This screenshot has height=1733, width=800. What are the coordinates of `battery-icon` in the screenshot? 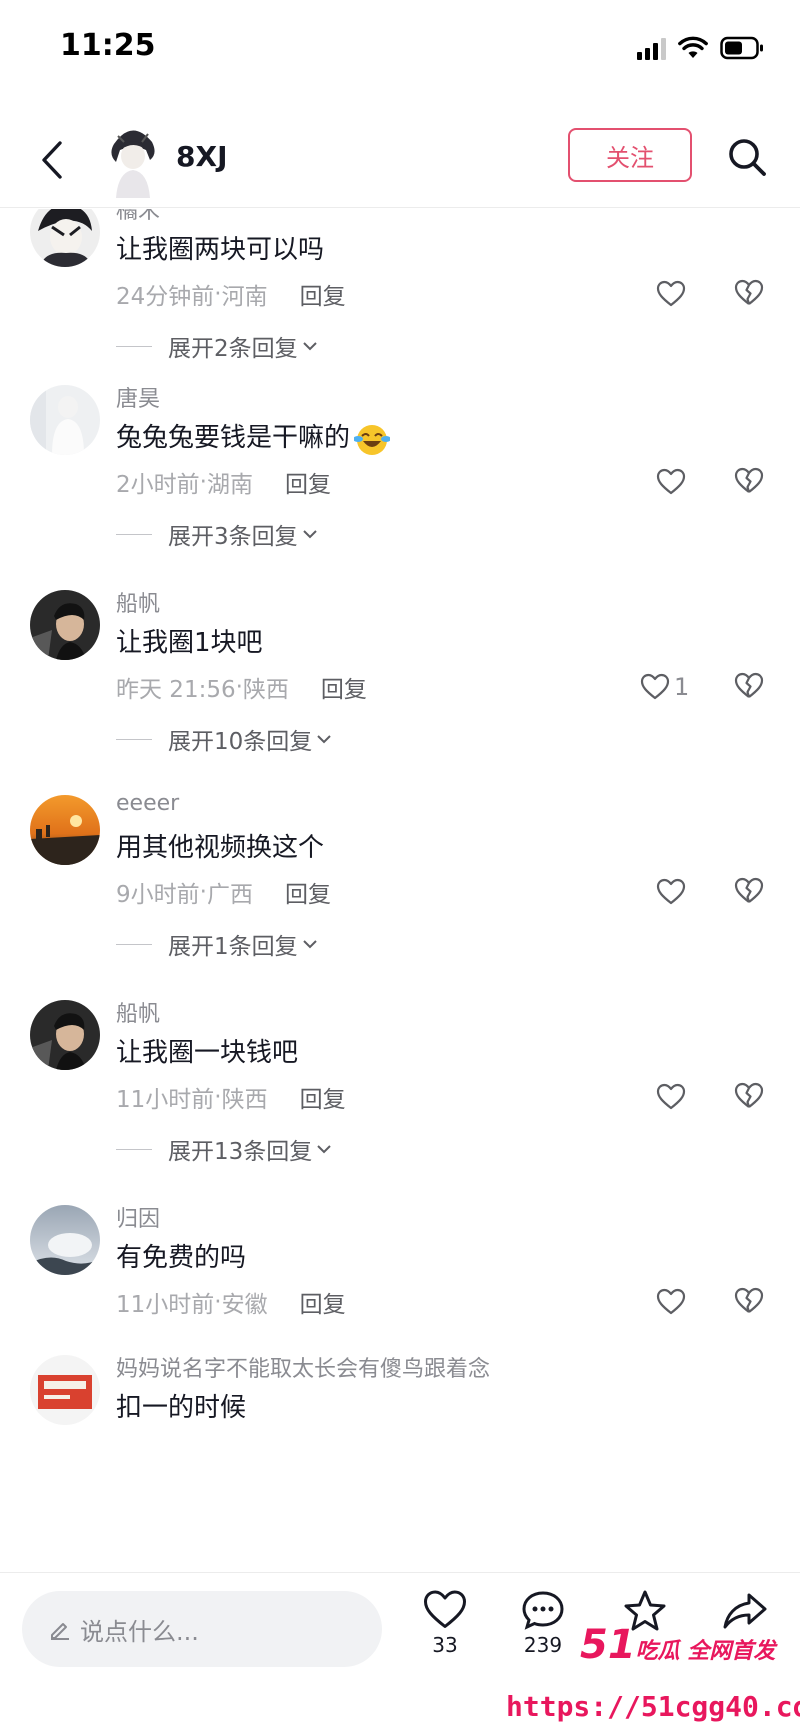 It's located at (741, 48).